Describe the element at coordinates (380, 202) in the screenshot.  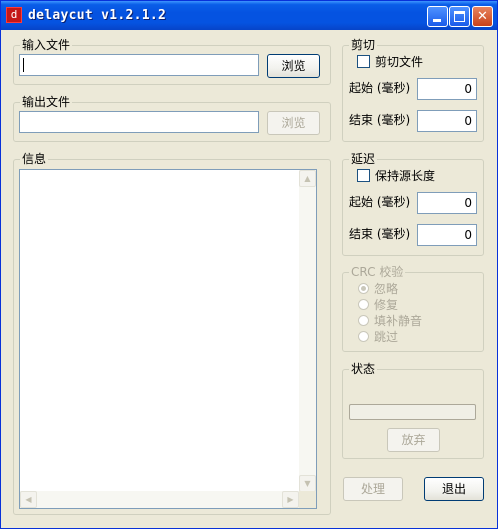
I see `delay-start-label: 起始 (毫秒)` at that location.